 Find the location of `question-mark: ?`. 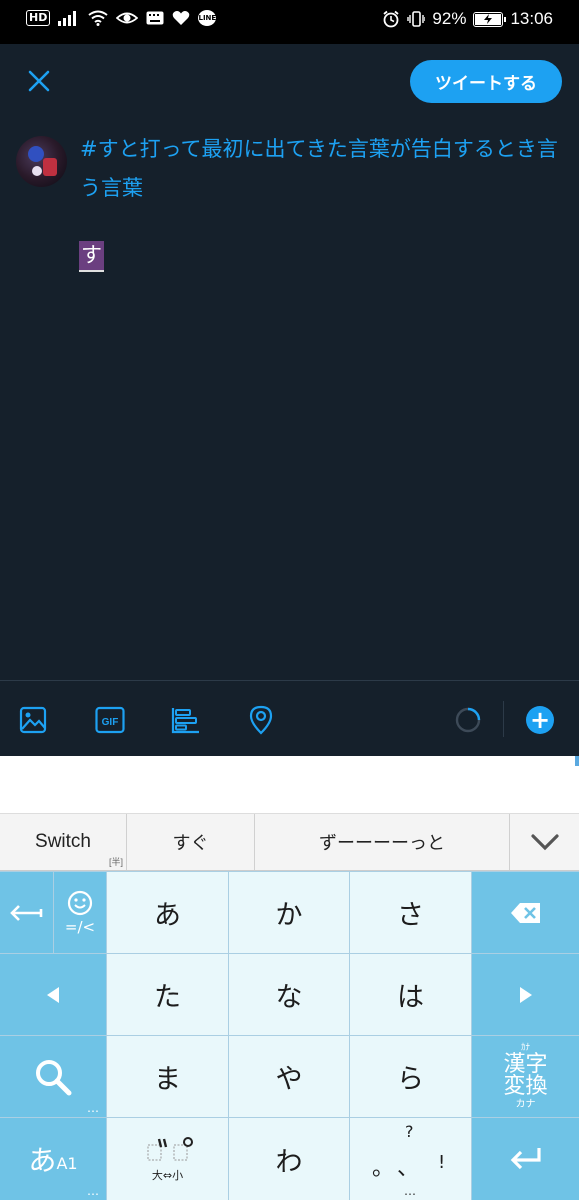

question-mark: ? is located at coordinates (409, 1131).